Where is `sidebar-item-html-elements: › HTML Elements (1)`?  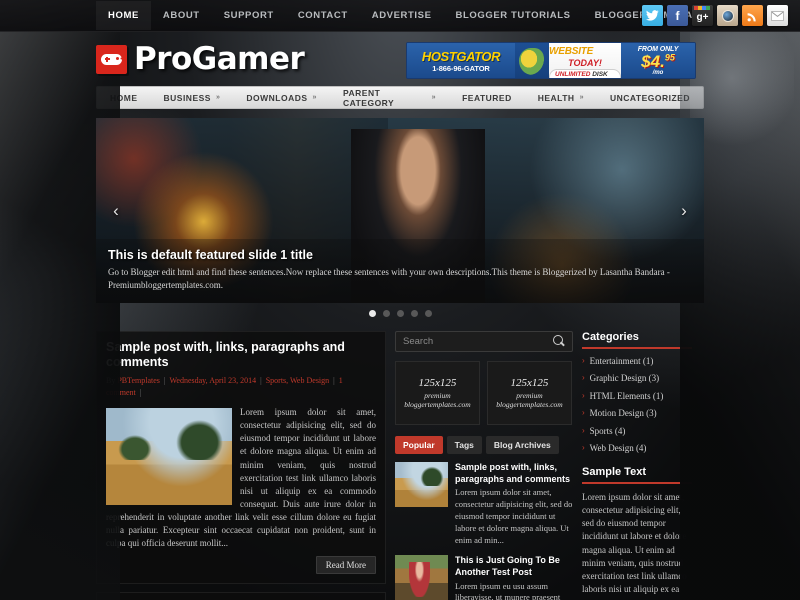 sidebar-item-html-elements: › HTML Elements (1) is located at coordinates (637, 396).